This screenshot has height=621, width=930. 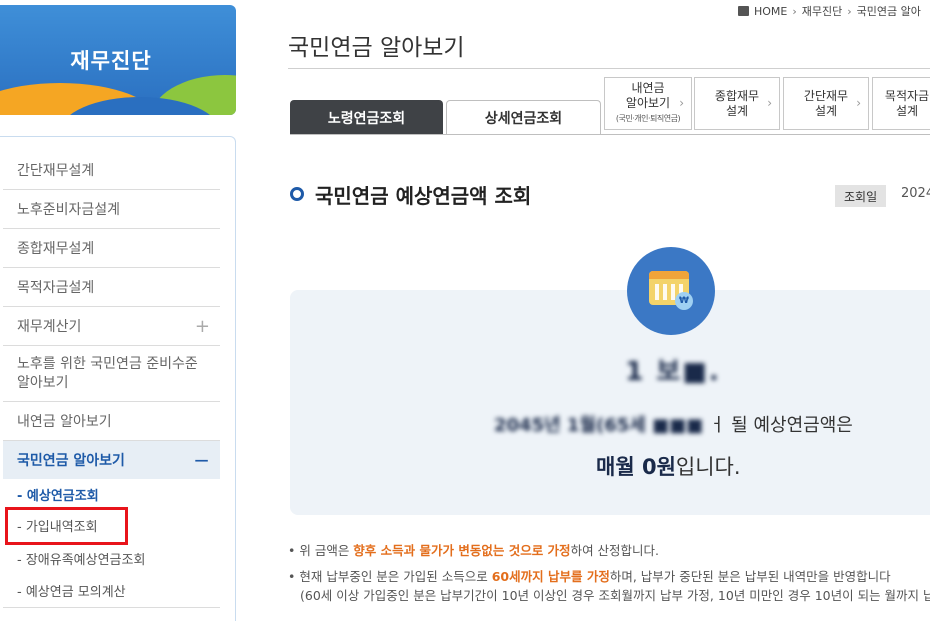 I want to click on breadcrumb-diagnosis: 재무진단, so click(x=822, y=11).